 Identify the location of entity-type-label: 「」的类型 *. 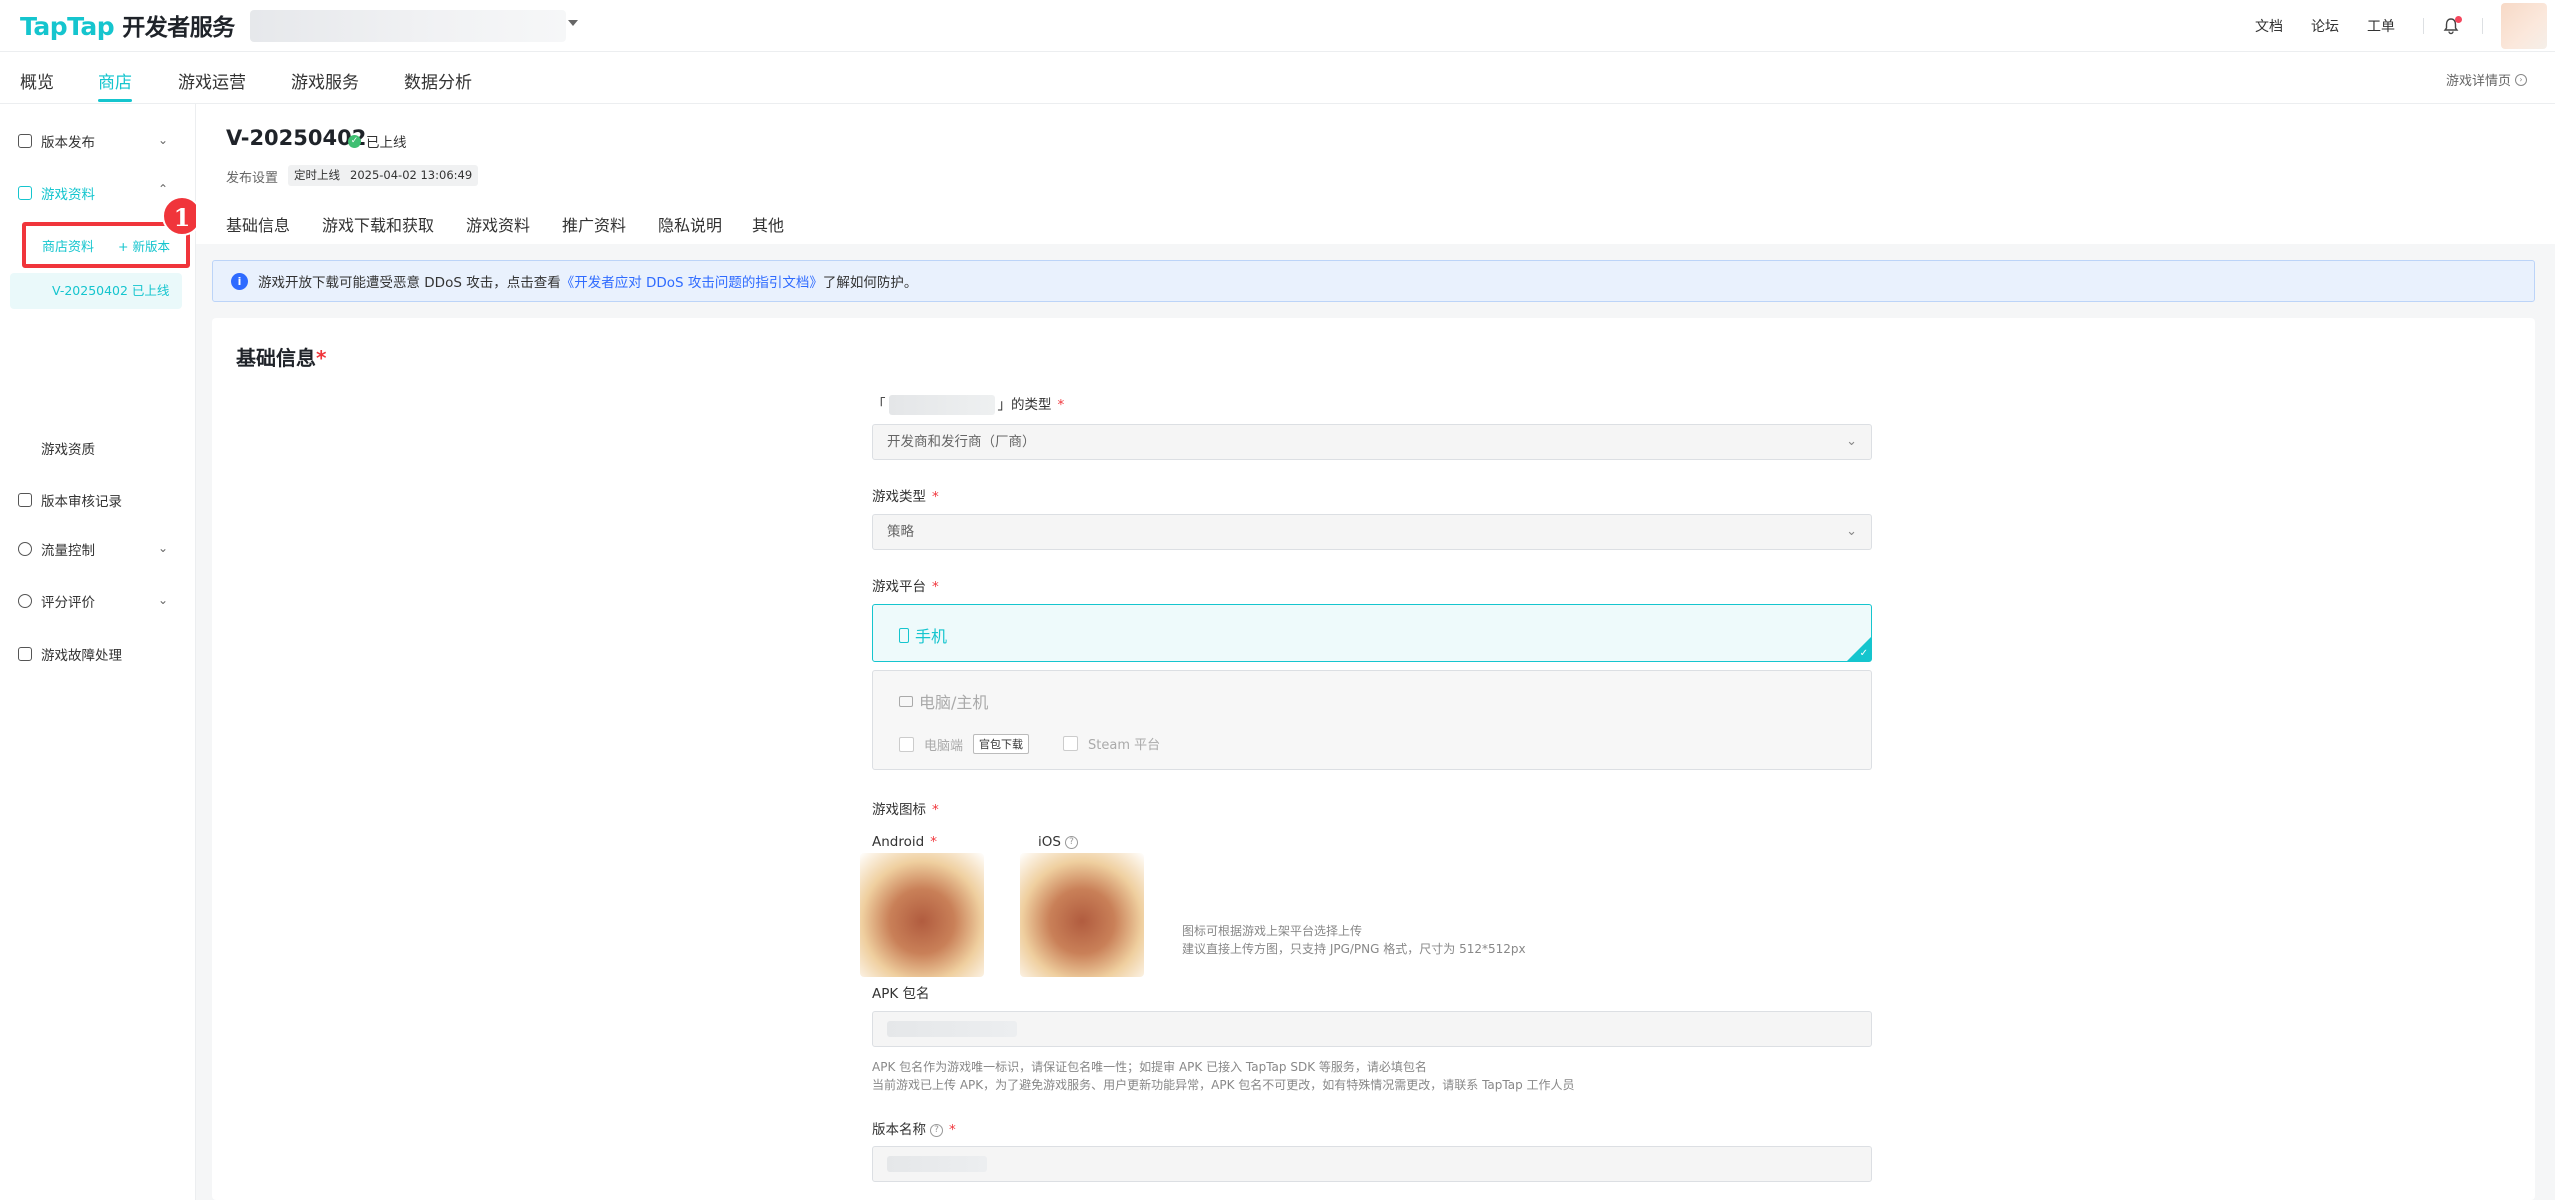
(968, 405).